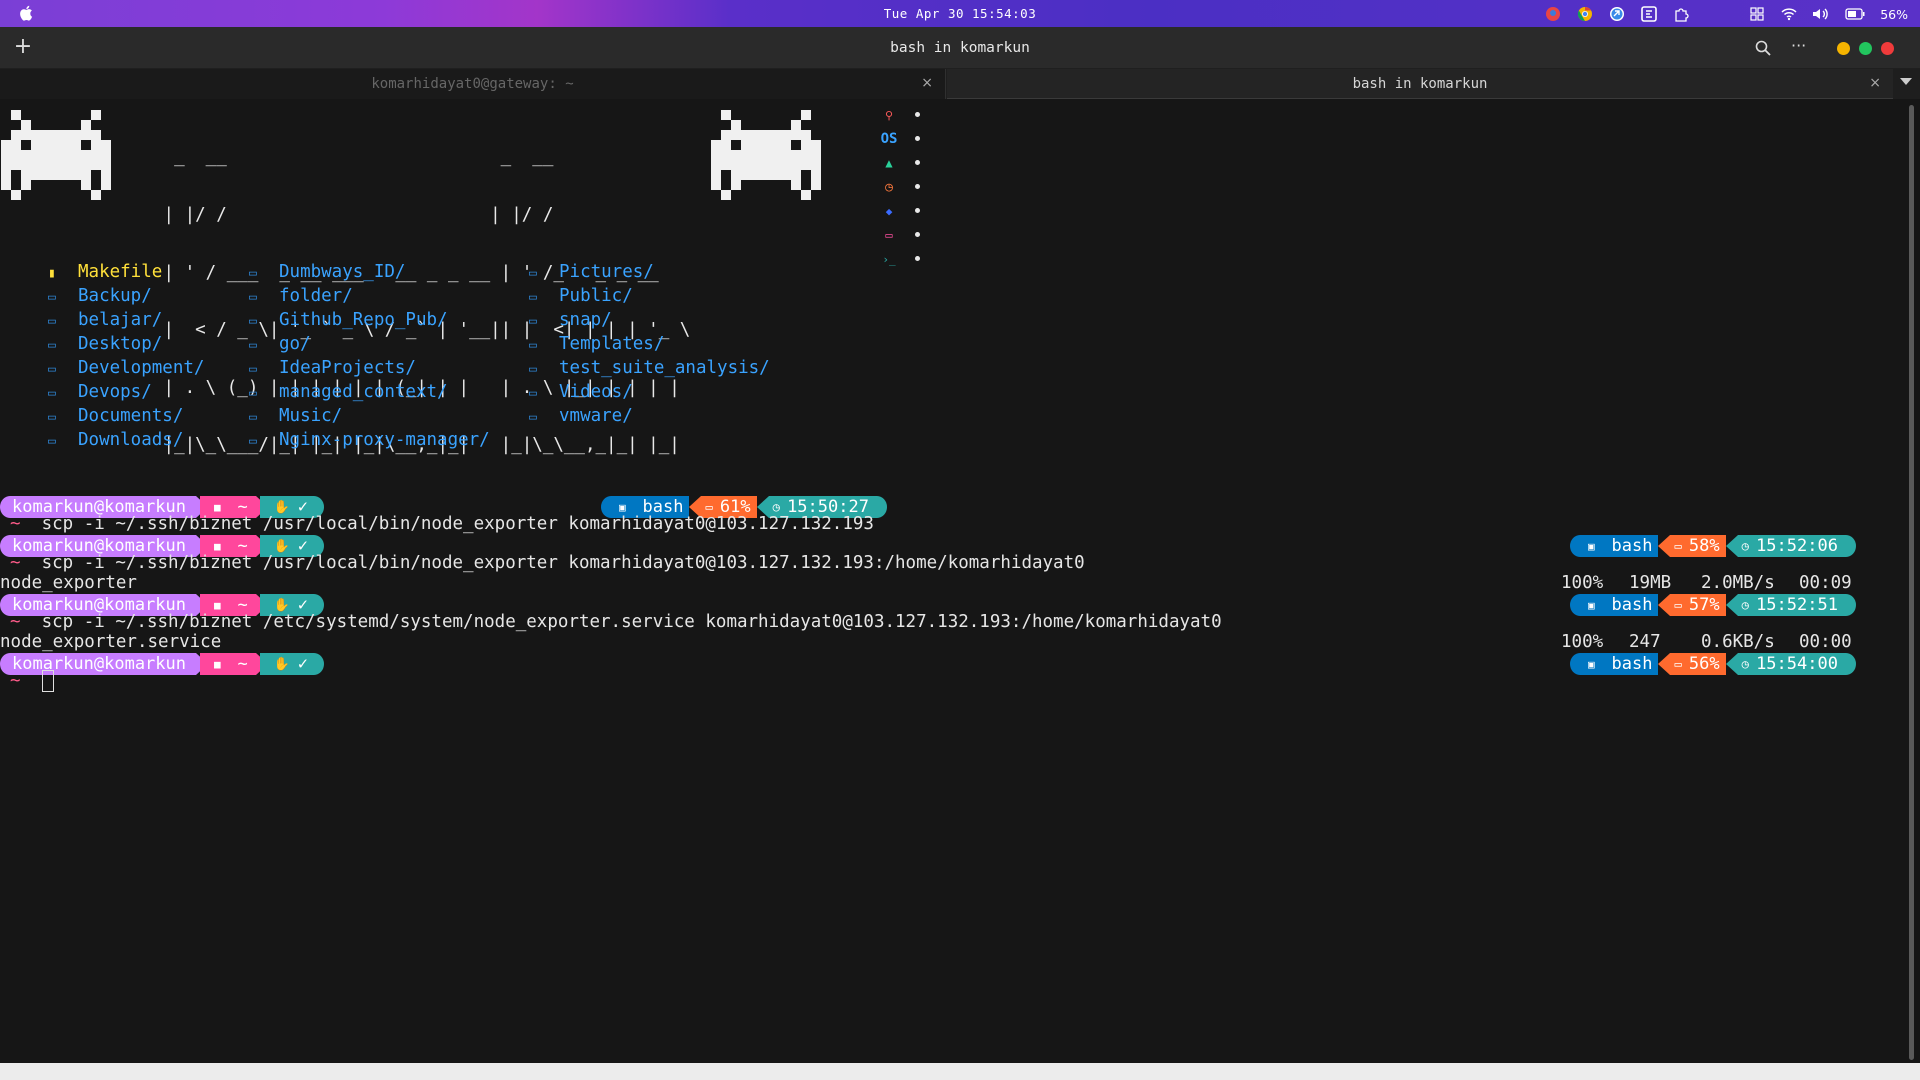  I want to click on entry-name: vmware/, so click(596, 416).